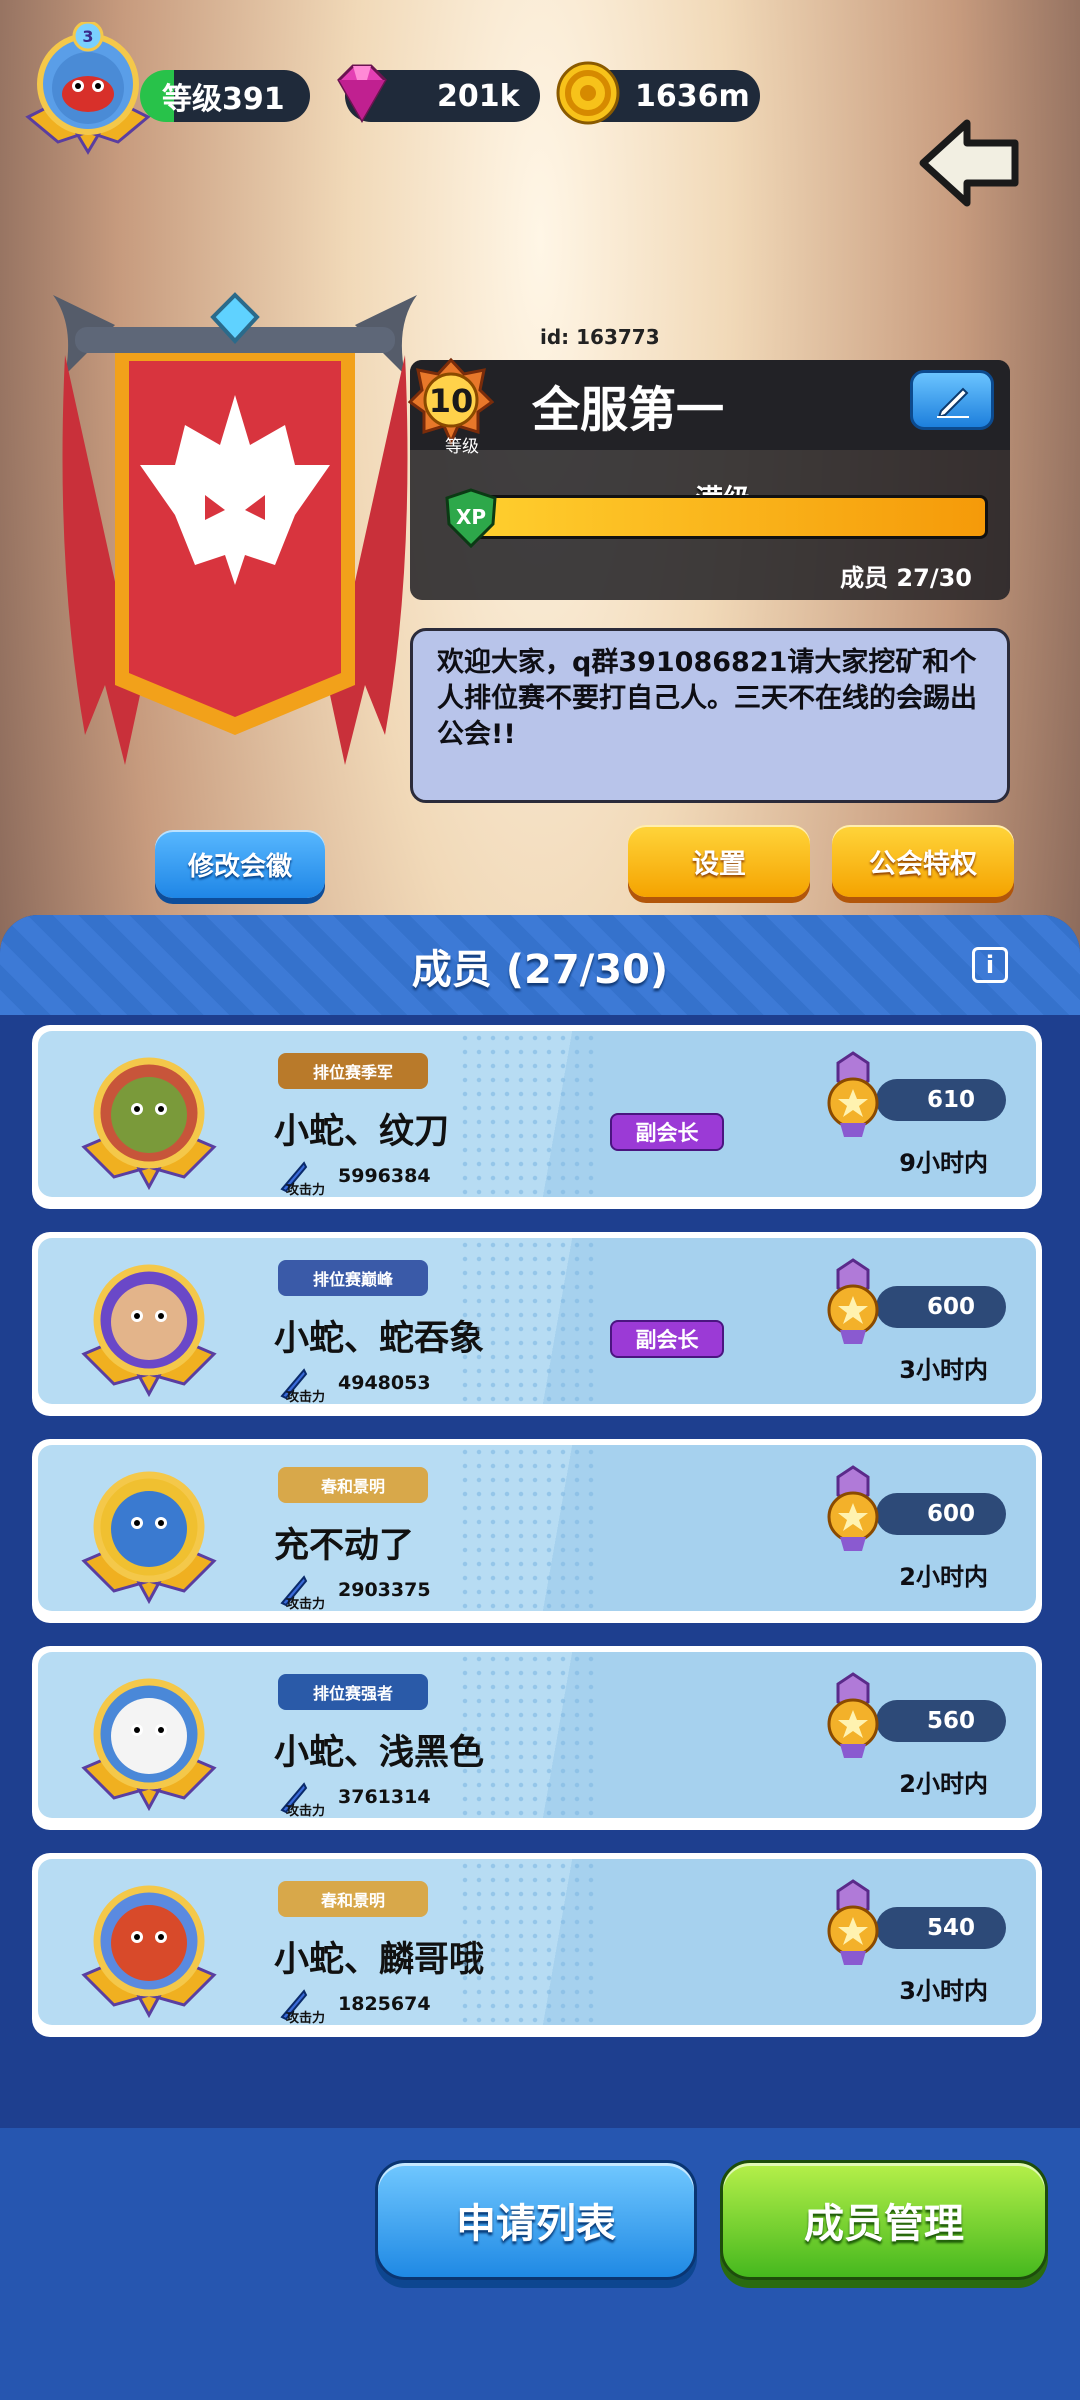 The width and height of the screenshot is (1080, 2400). What do you see at coordinates (692, 96) in the screenshot?
I see `coin-amount: 1636m` at bounding box center [692, 96].